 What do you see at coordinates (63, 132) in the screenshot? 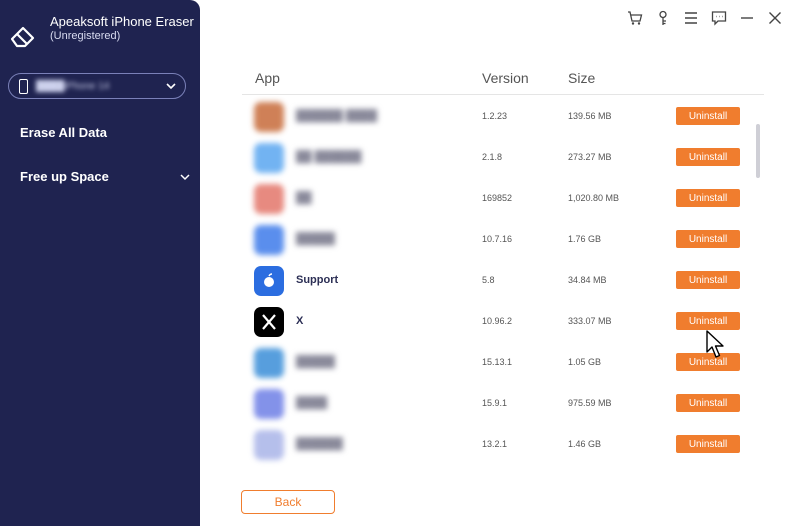
I see `nav-erase-all-data: Erase All Data` at bounding box center [63, 132].